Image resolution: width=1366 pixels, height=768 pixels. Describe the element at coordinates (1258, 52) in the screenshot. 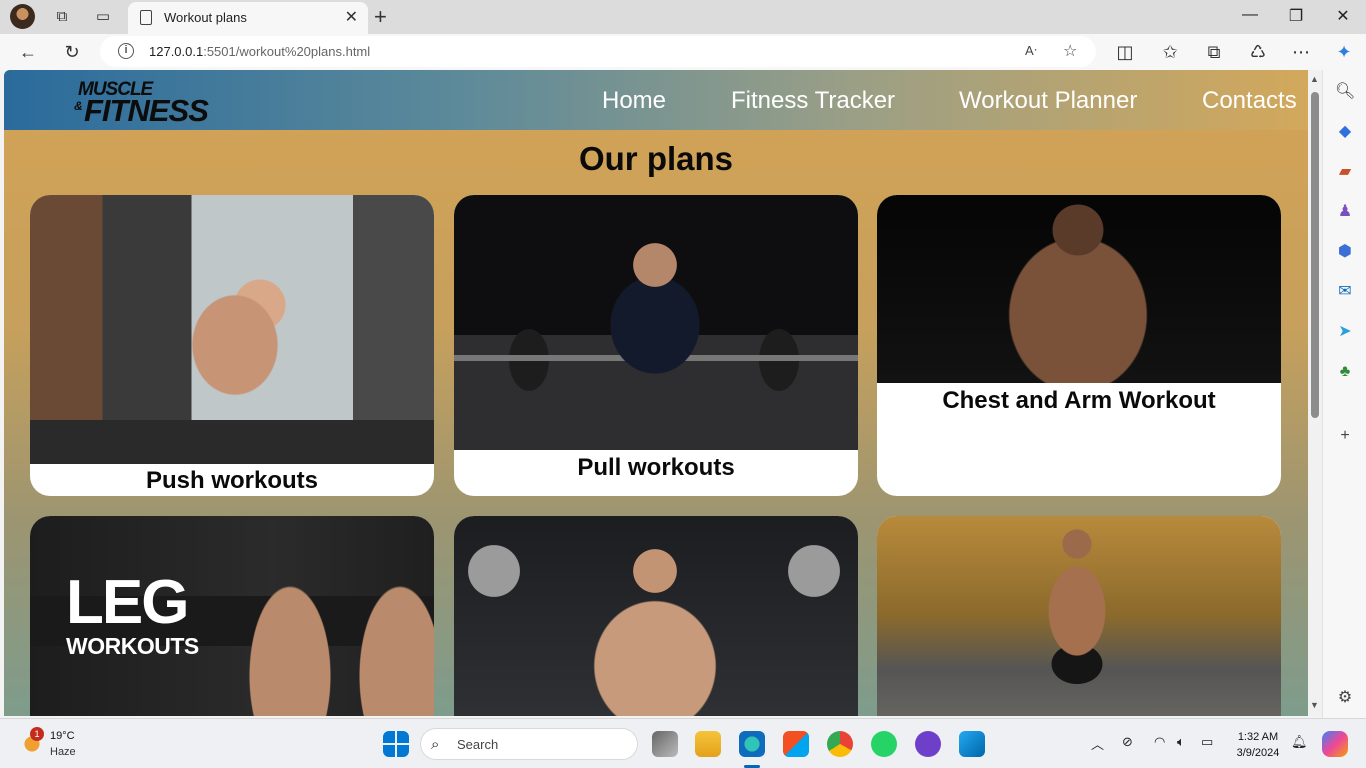

I see `extensions-icon: ♺` at that location.